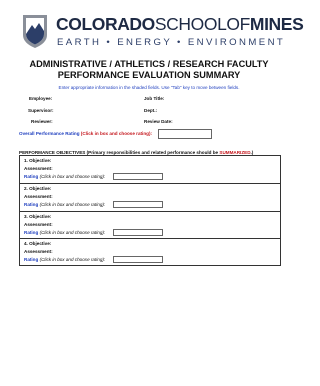 The height and width of the screenshot is (386, 320). Describe the element at coordinates (158, 121) in the screenshot. I see `review-date-label: Review Date:` at that location.